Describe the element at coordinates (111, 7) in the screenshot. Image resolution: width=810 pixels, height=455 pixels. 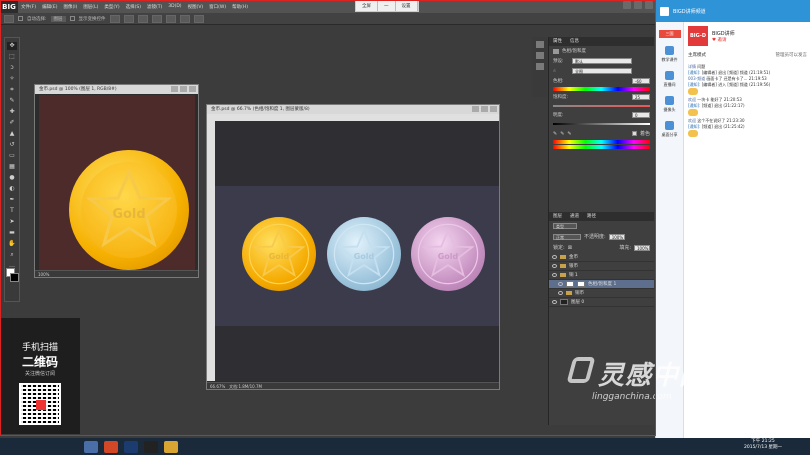
I see `menu-type: 类型(Y)` at that location.